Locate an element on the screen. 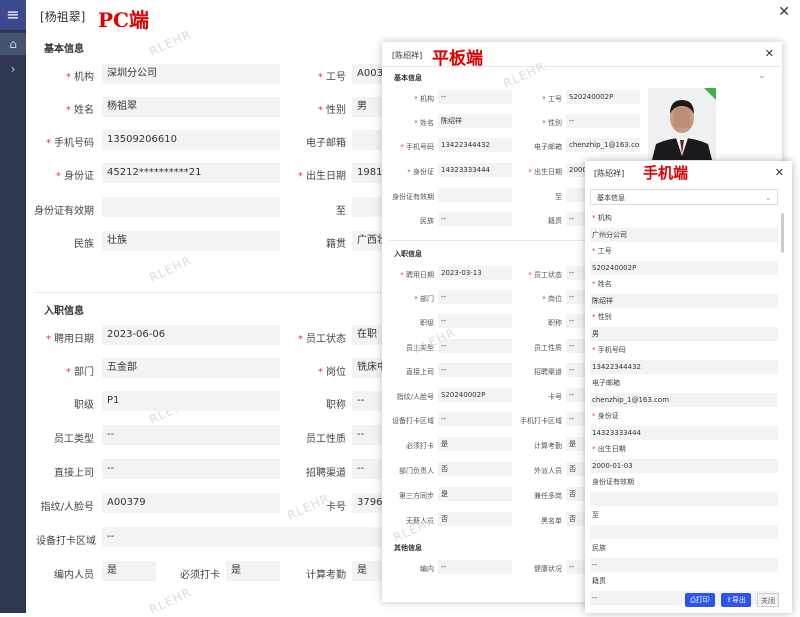 This screenshot has height=617, width=800. menu-toggle-icon: ≡ is located at coordinates (13, 15).